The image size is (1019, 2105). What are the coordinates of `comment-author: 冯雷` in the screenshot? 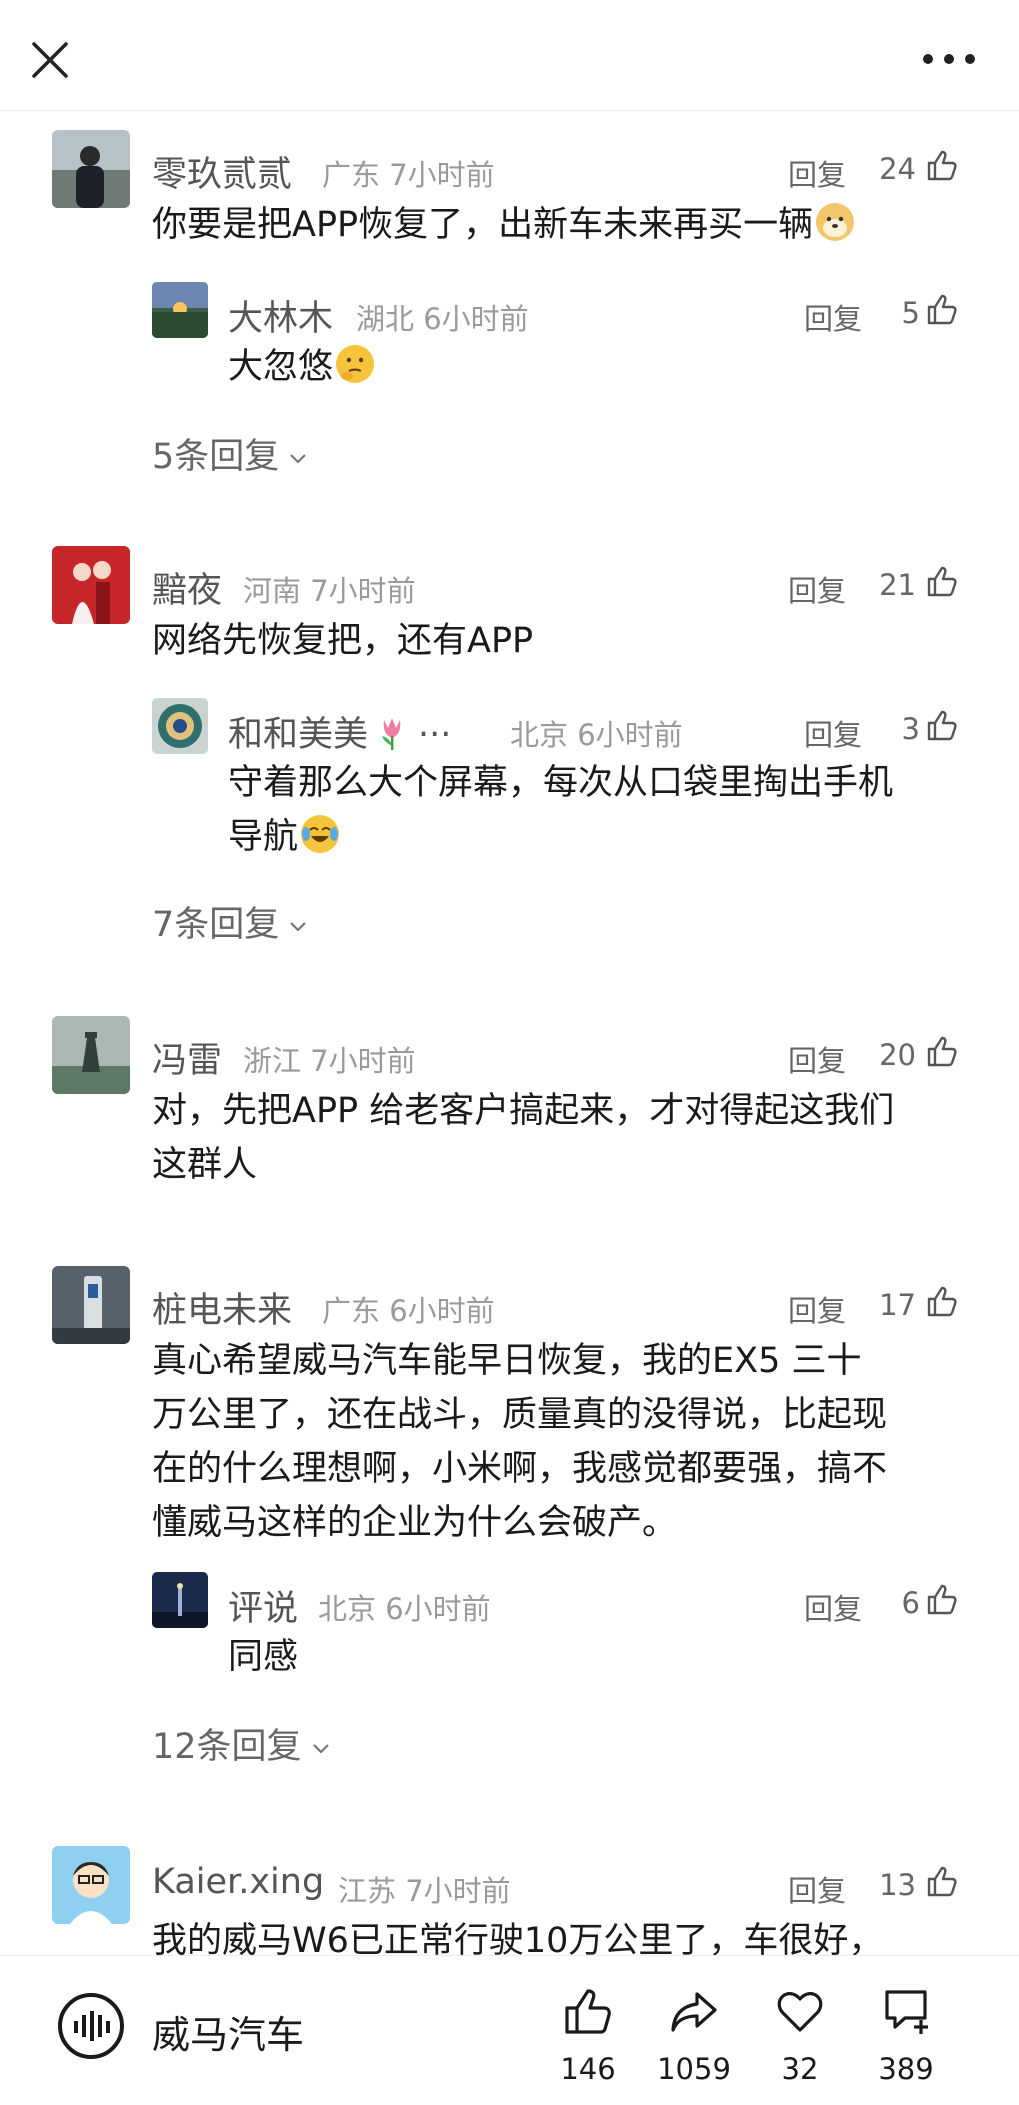 It's located at (187, 1057).